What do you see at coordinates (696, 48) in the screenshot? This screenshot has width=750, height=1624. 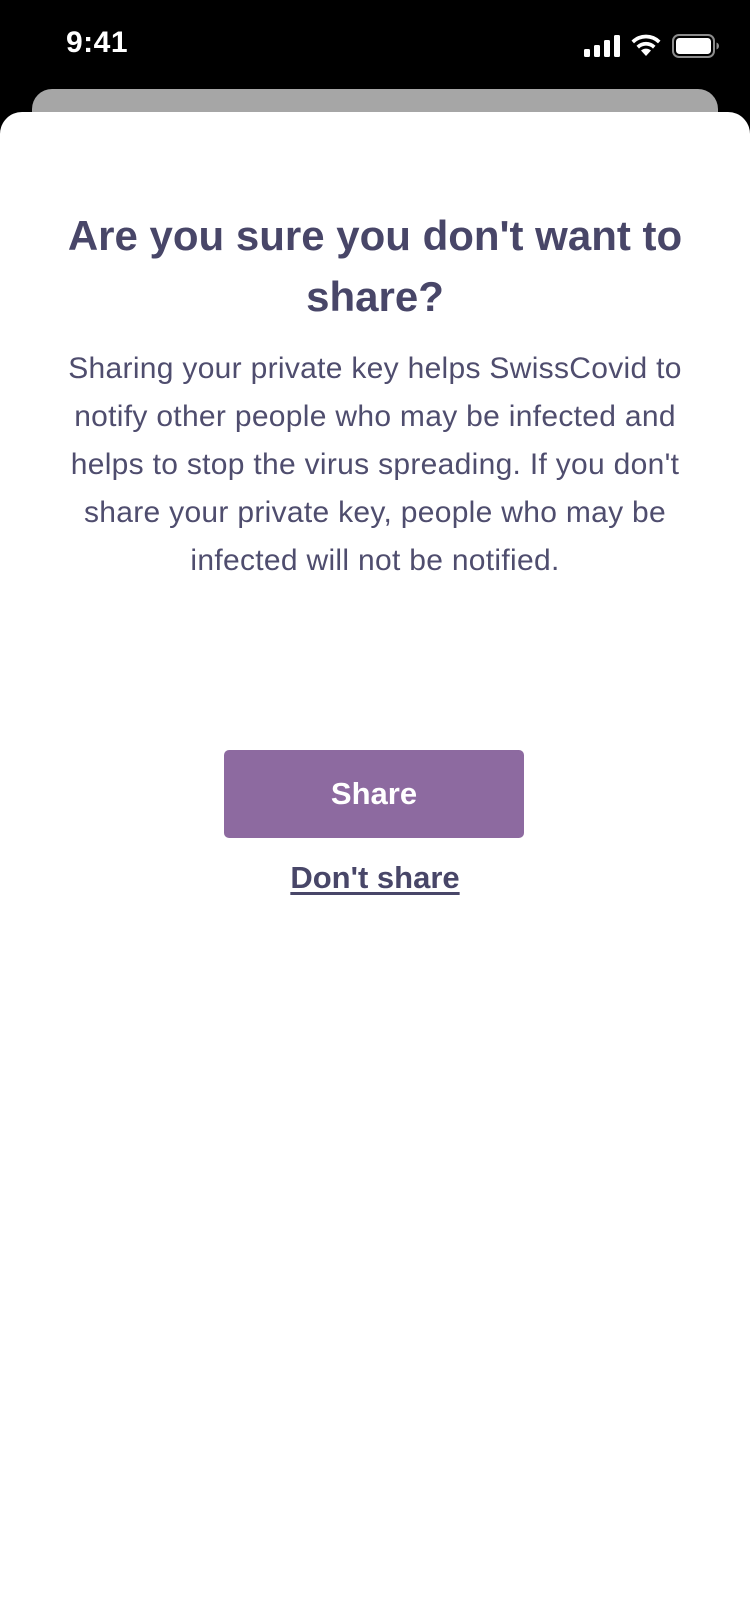 I see `battery-icon` at bounding box center [696, 48].